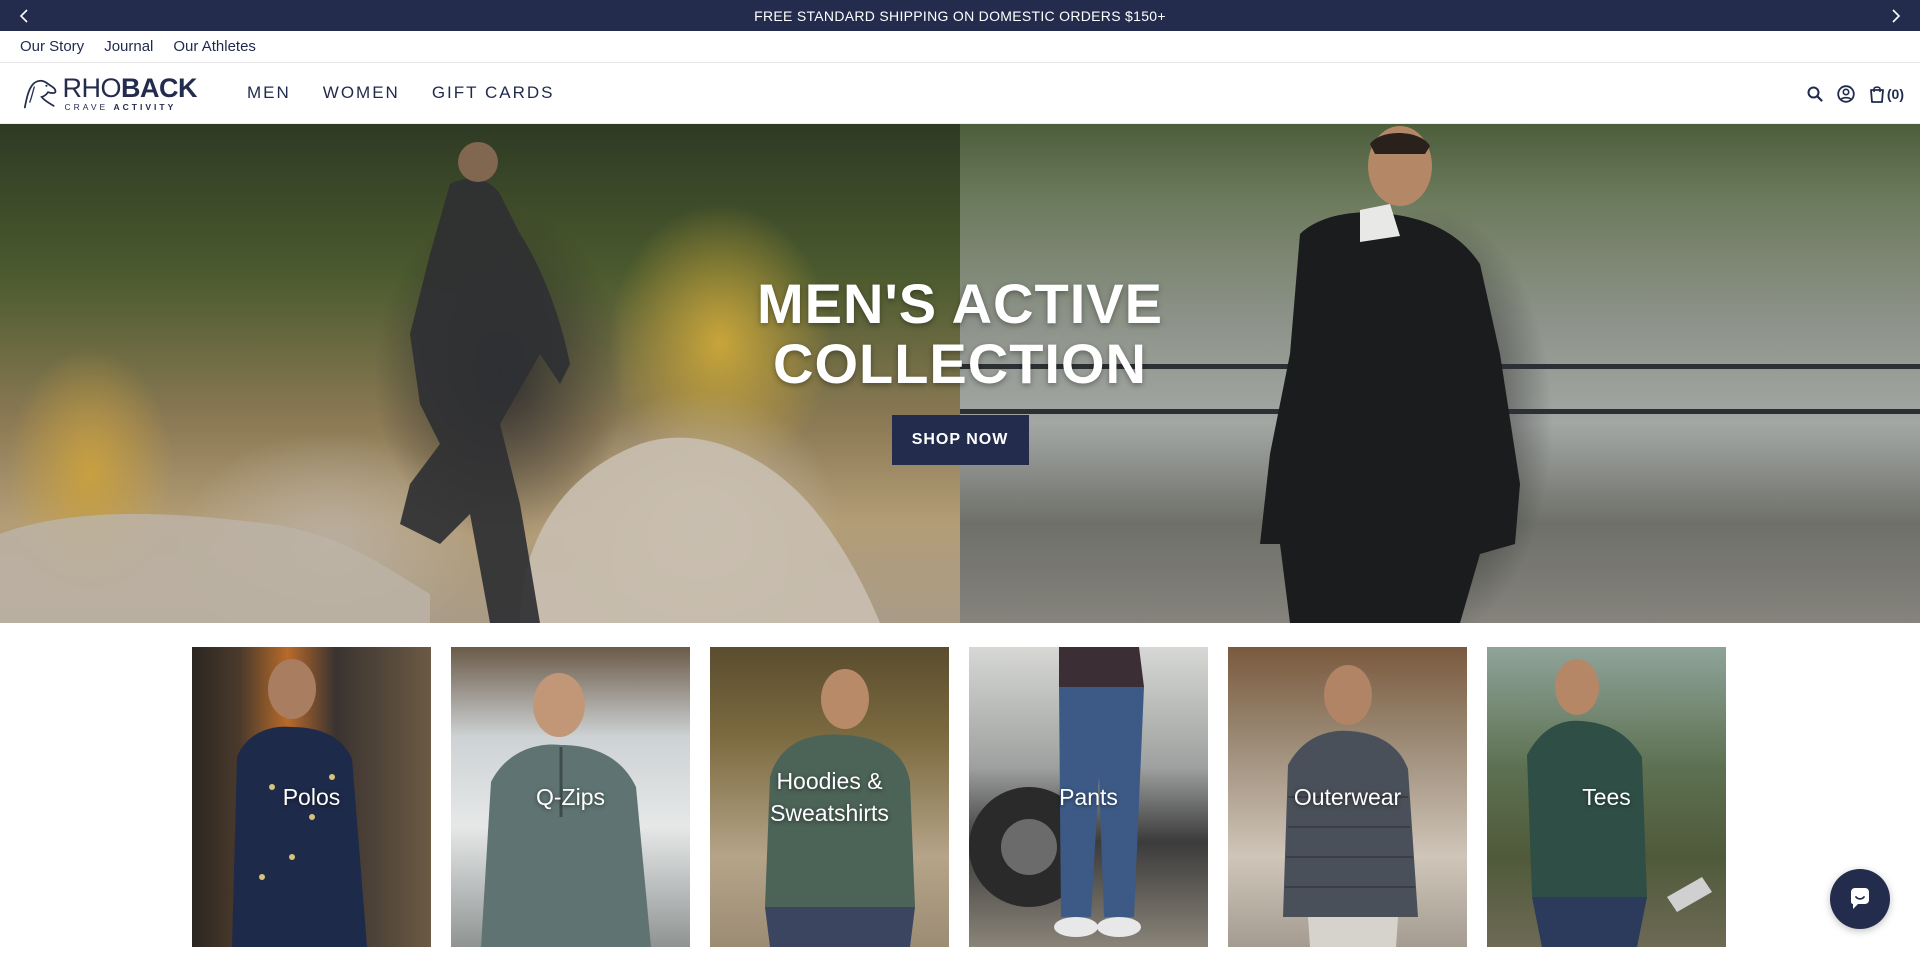  I want to click on announcement-prev-button, so click(24, 15).